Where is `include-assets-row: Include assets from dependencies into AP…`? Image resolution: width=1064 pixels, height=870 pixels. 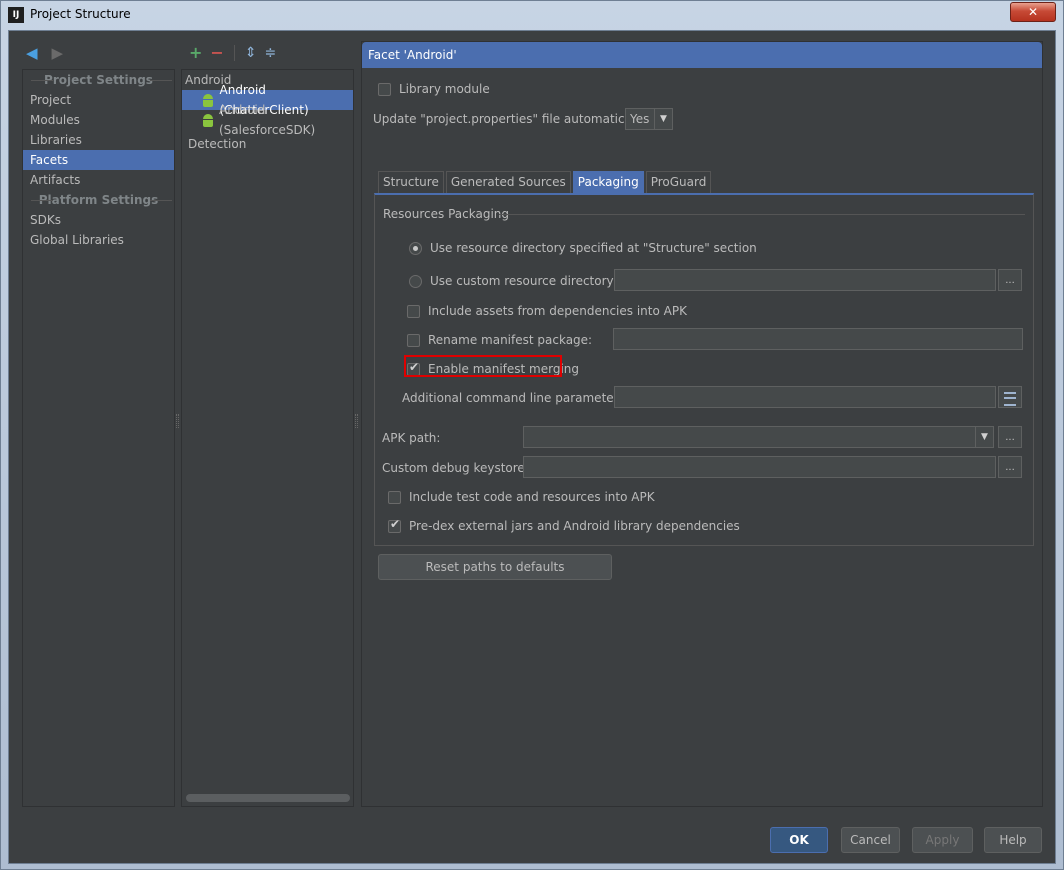
include-assets-row: Include assets from dependencies into AP… is located at coordinates (547, 311).